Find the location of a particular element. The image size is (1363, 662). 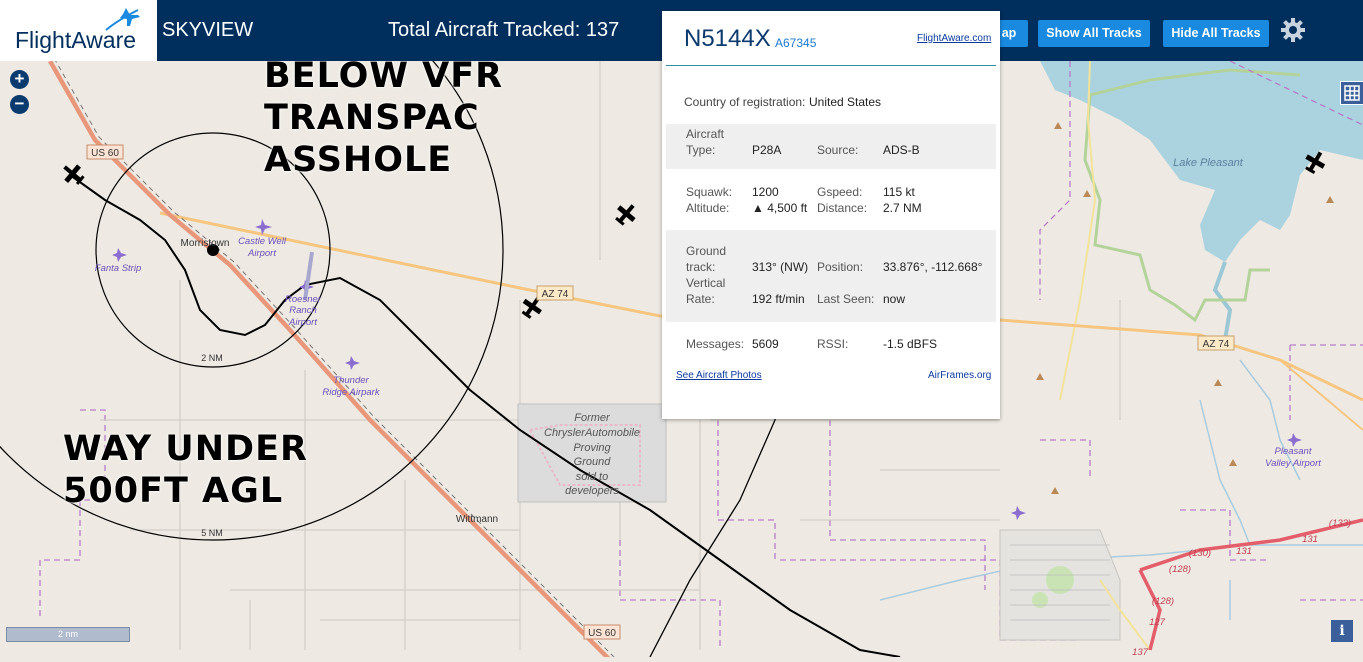

road-shield-us60-top: US 60 is located at coordinates (105, 152).